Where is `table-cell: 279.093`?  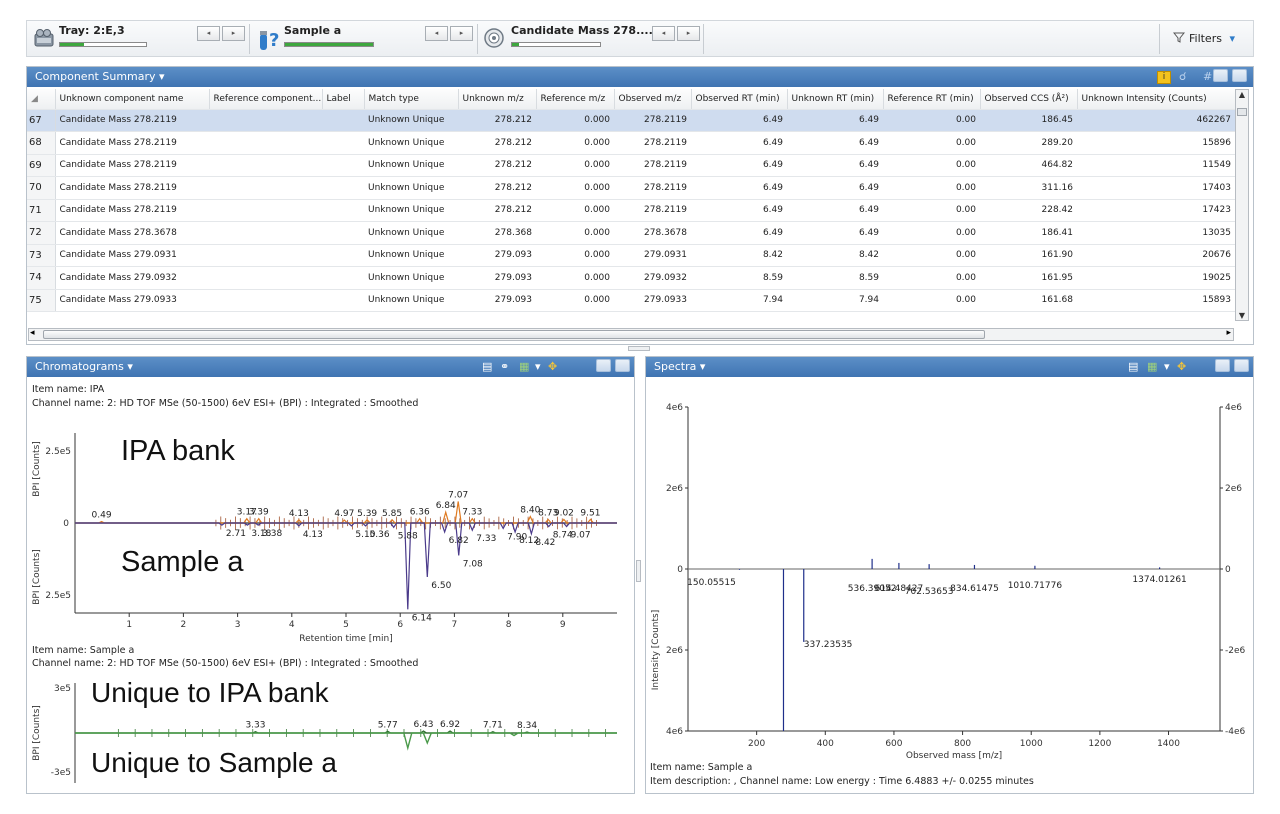
table-cell: 279.093 is located at coordinates (497, 278).